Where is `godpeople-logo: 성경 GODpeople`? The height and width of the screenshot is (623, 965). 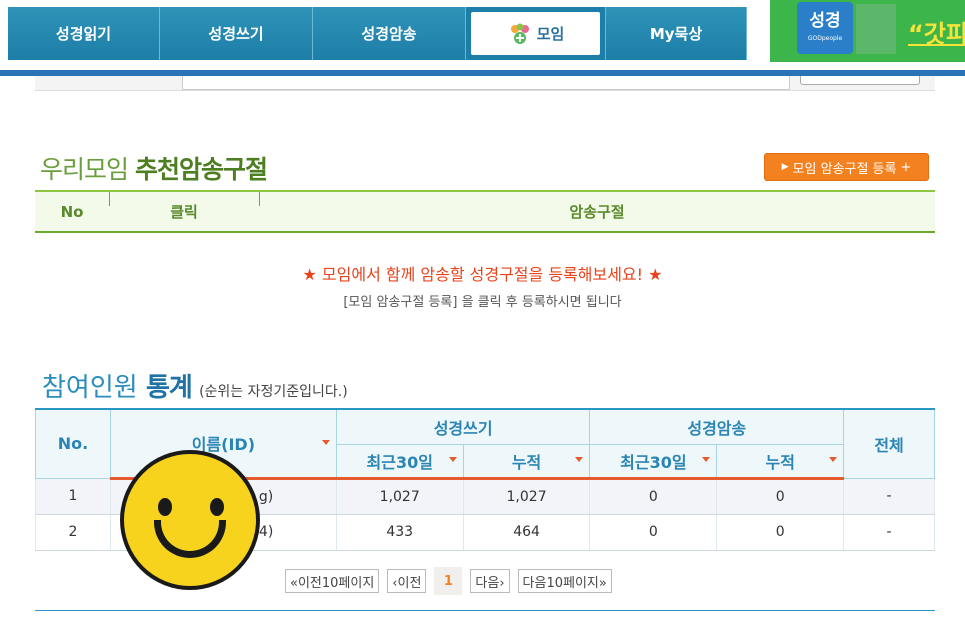 godpeople-logo: 성경 GODpeople is located at coordinates (825, 28).